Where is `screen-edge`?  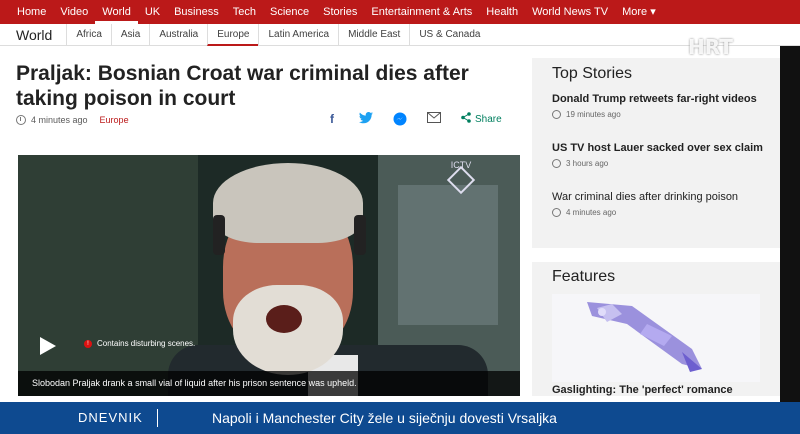 screen-edge is located at coordinates (790, 224).